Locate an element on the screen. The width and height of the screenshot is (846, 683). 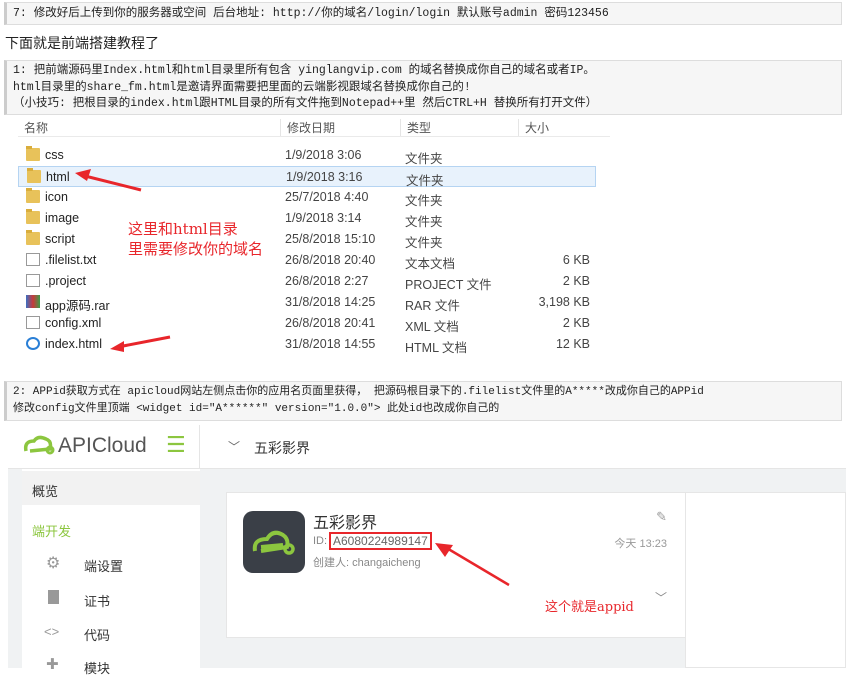
file-date: 26/8/2018 20:40 is located at coordinates (330, 260).